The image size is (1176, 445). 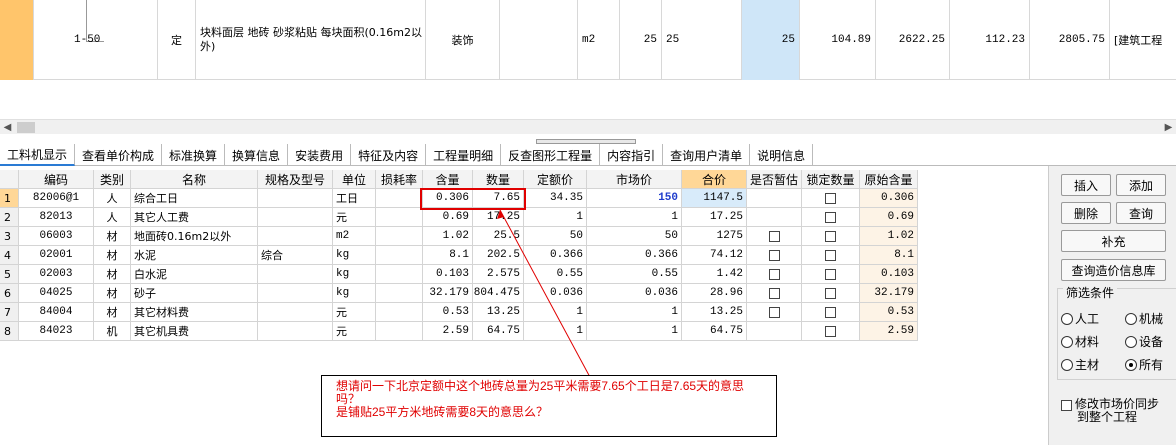 What do you see at coordinates (459, 274) in the screenshot?
I see `table-row: 5 02003 材 白水泥 kg 0.103 2.575 0.55 0.55 1.42 0.103` at bounding box center [459, 274].